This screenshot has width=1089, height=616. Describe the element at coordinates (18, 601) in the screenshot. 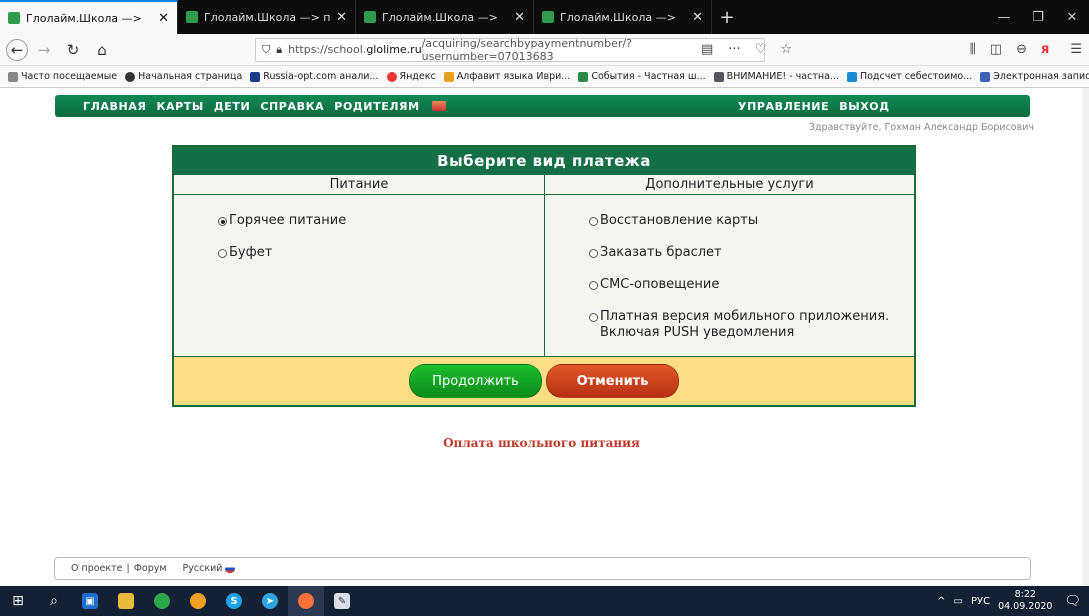

I see `windows-start-icon: ⊞` at that location.